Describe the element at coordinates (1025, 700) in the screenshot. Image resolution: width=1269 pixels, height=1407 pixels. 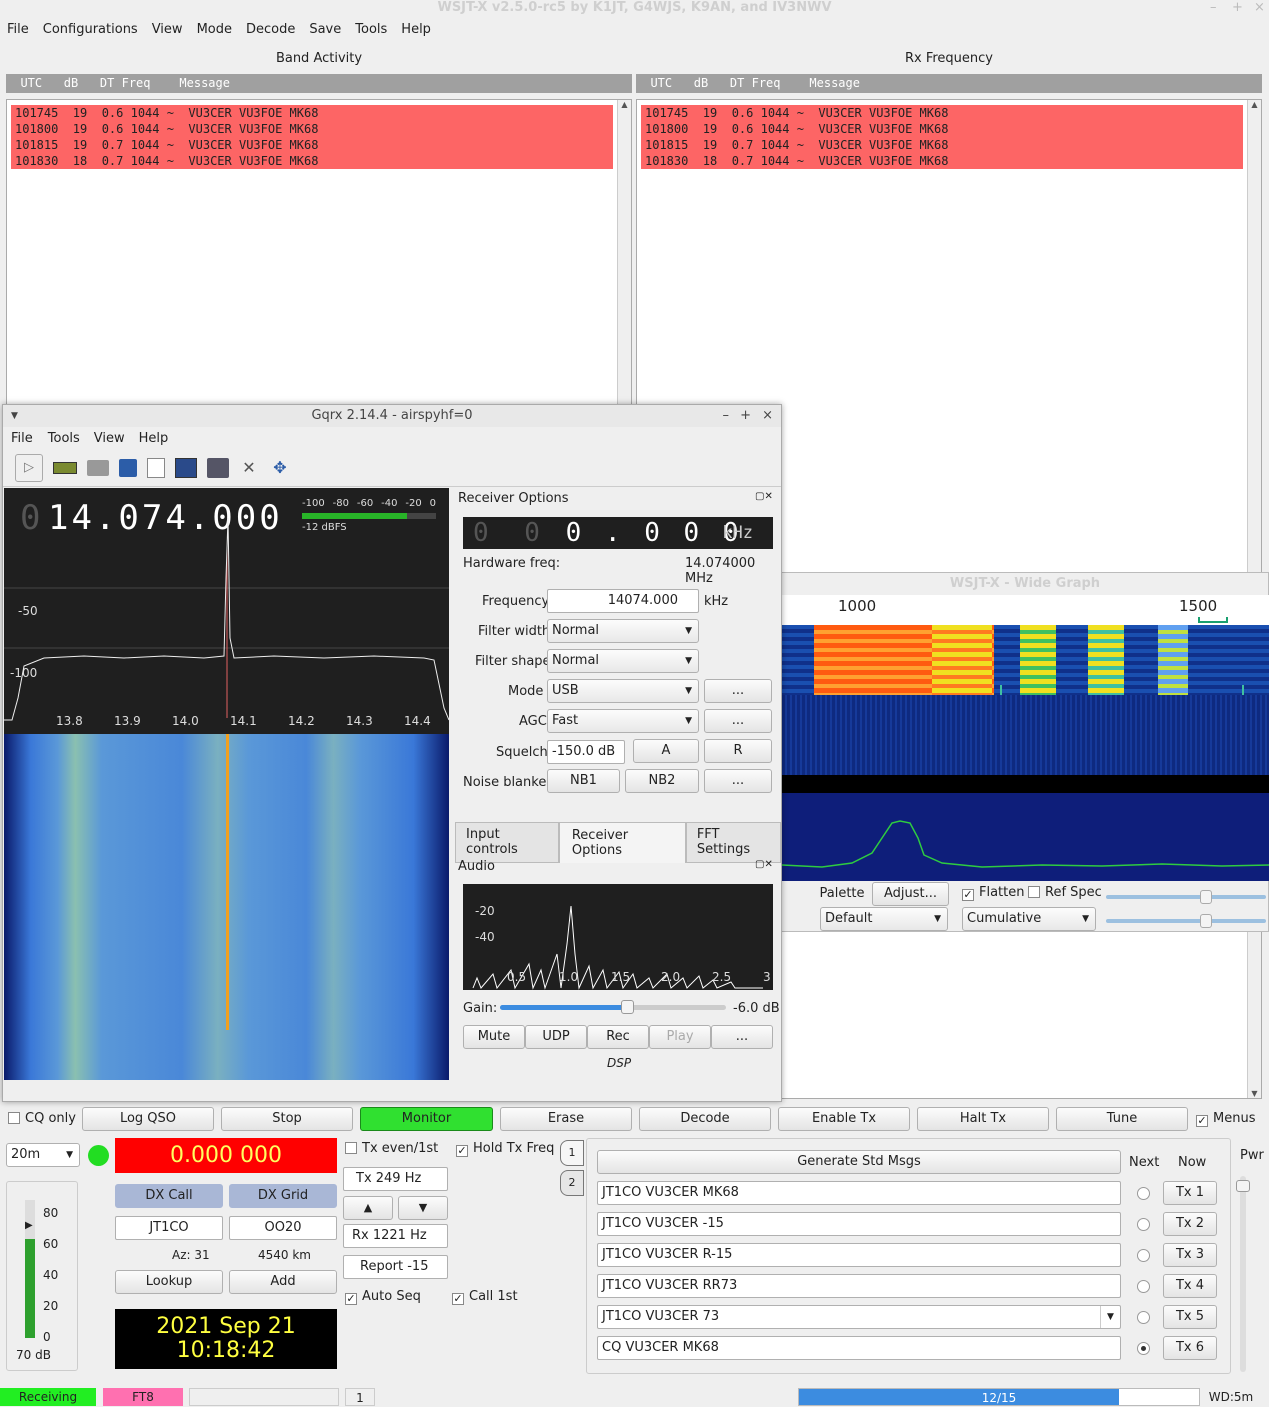
I see `waterfall-display` at that location.